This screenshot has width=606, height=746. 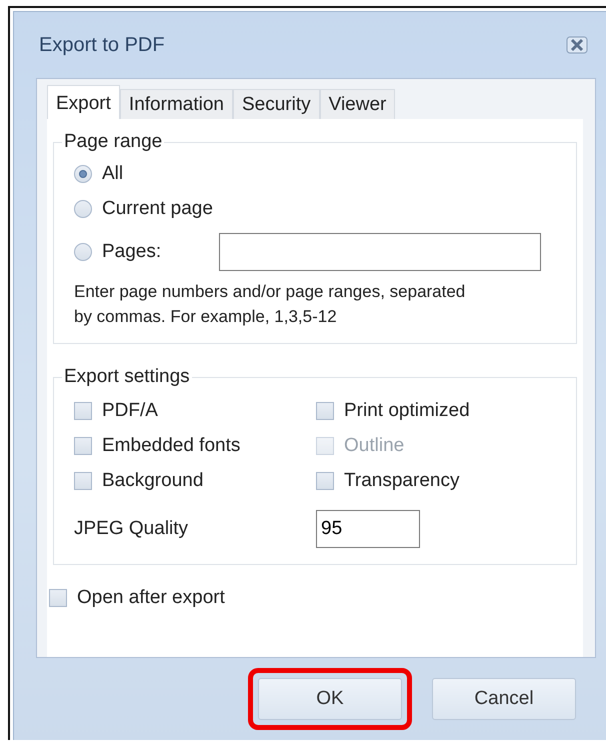 I want to click on checkbox-label: Background, so click(x=153, y=481).